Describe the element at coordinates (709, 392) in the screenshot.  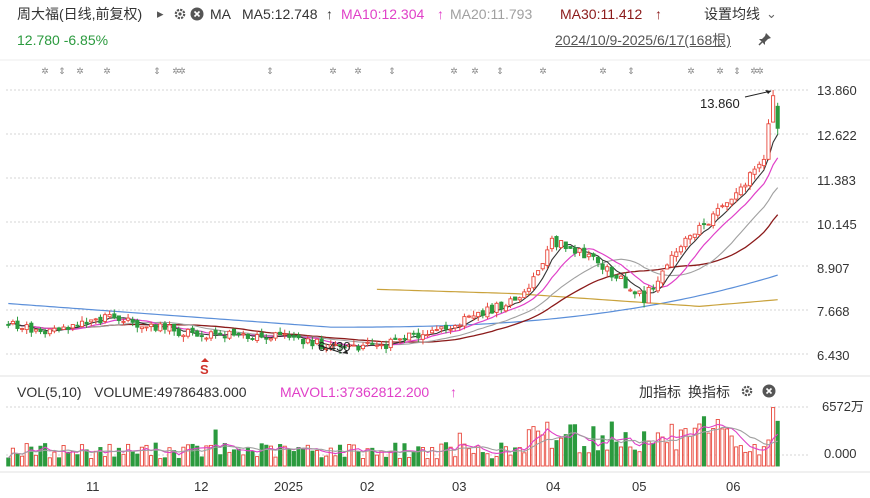
I see `switch-indicator-button: 换指标` at that location.